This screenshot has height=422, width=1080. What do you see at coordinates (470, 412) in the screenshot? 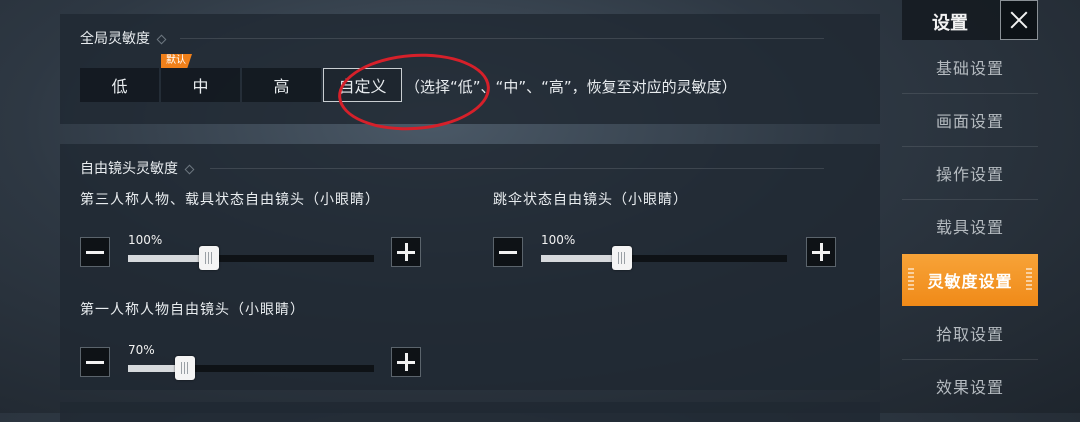
I see `next-panel` at bounding box center [470, 412].